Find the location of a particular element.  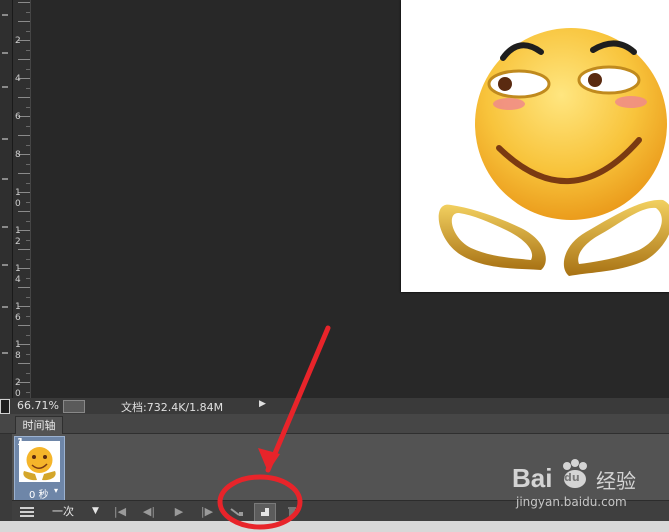

annotation-overlay is located at coordinates (274, 427).